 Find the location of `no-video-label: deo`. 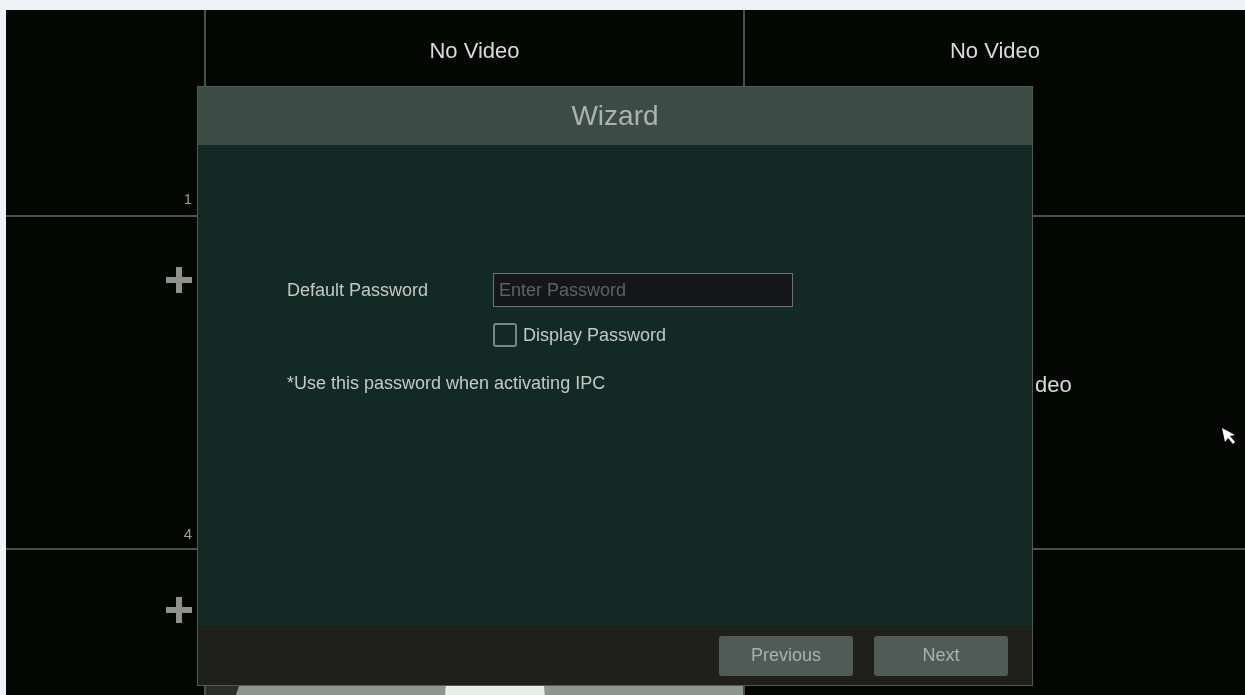

no-video-label: deo is located at coordinates (1053, 385).